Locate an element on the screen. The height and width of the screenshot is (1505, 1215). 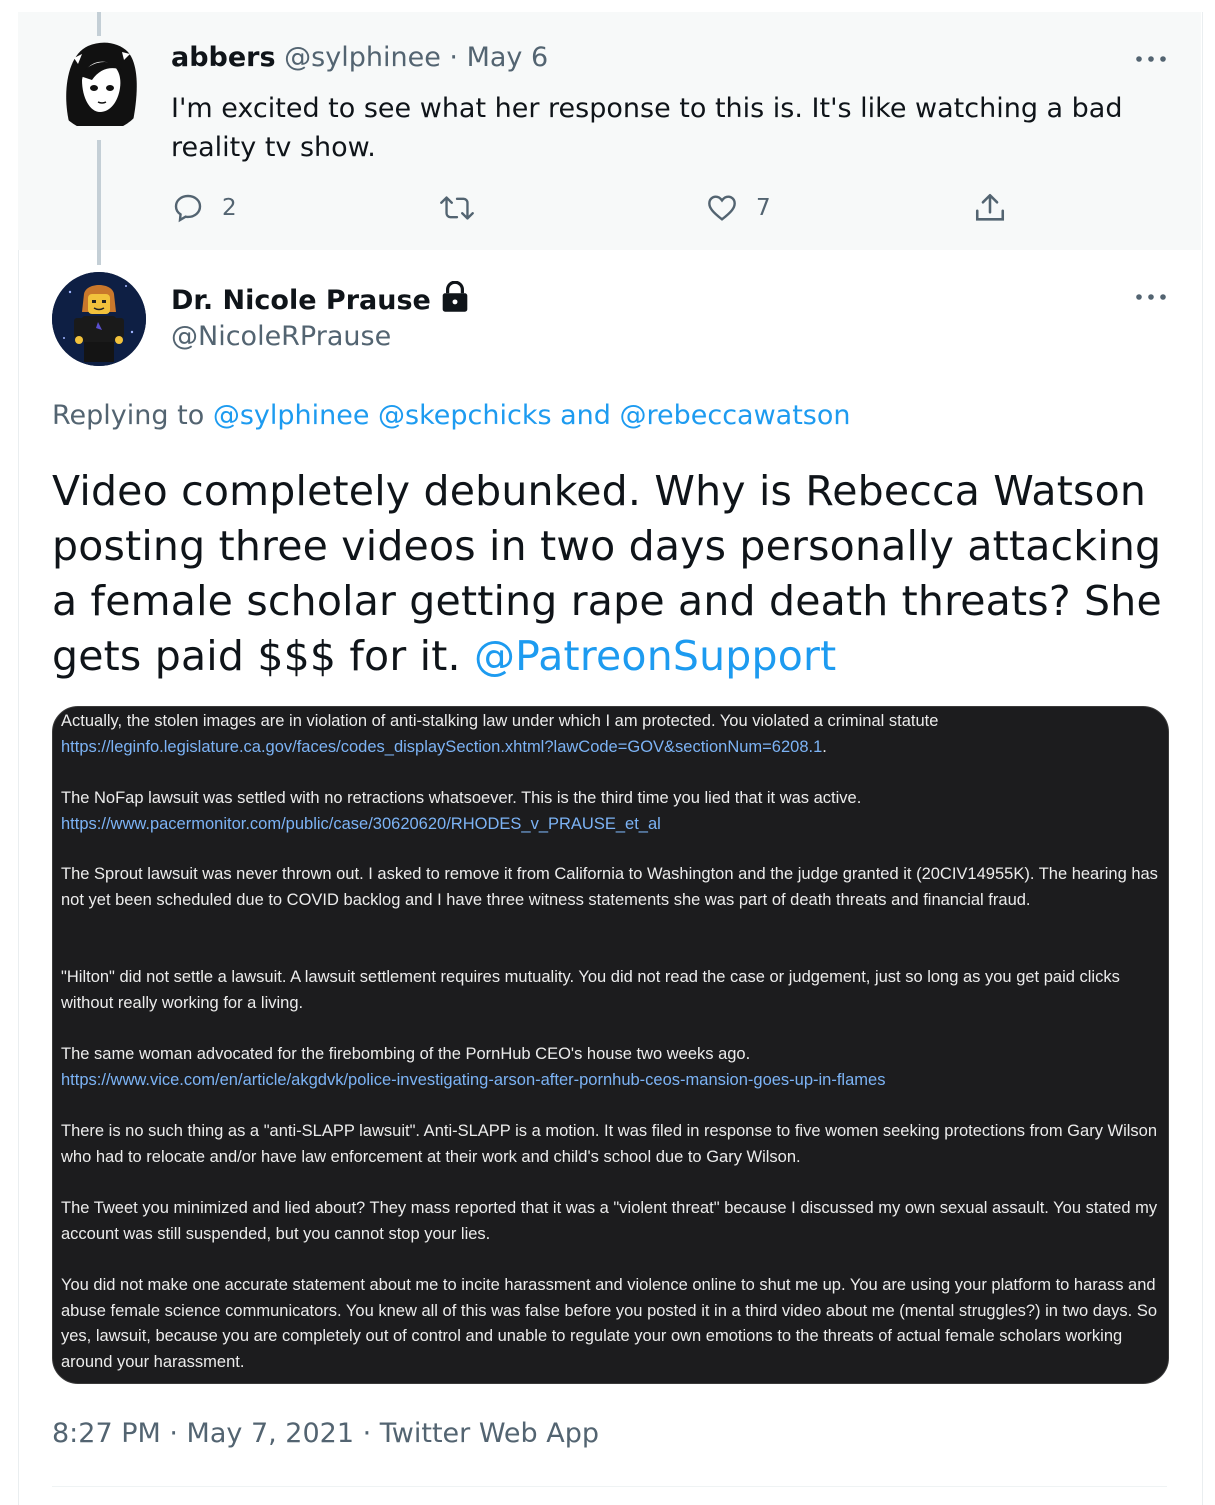
retweet-button is located at coordinates (466, 208).